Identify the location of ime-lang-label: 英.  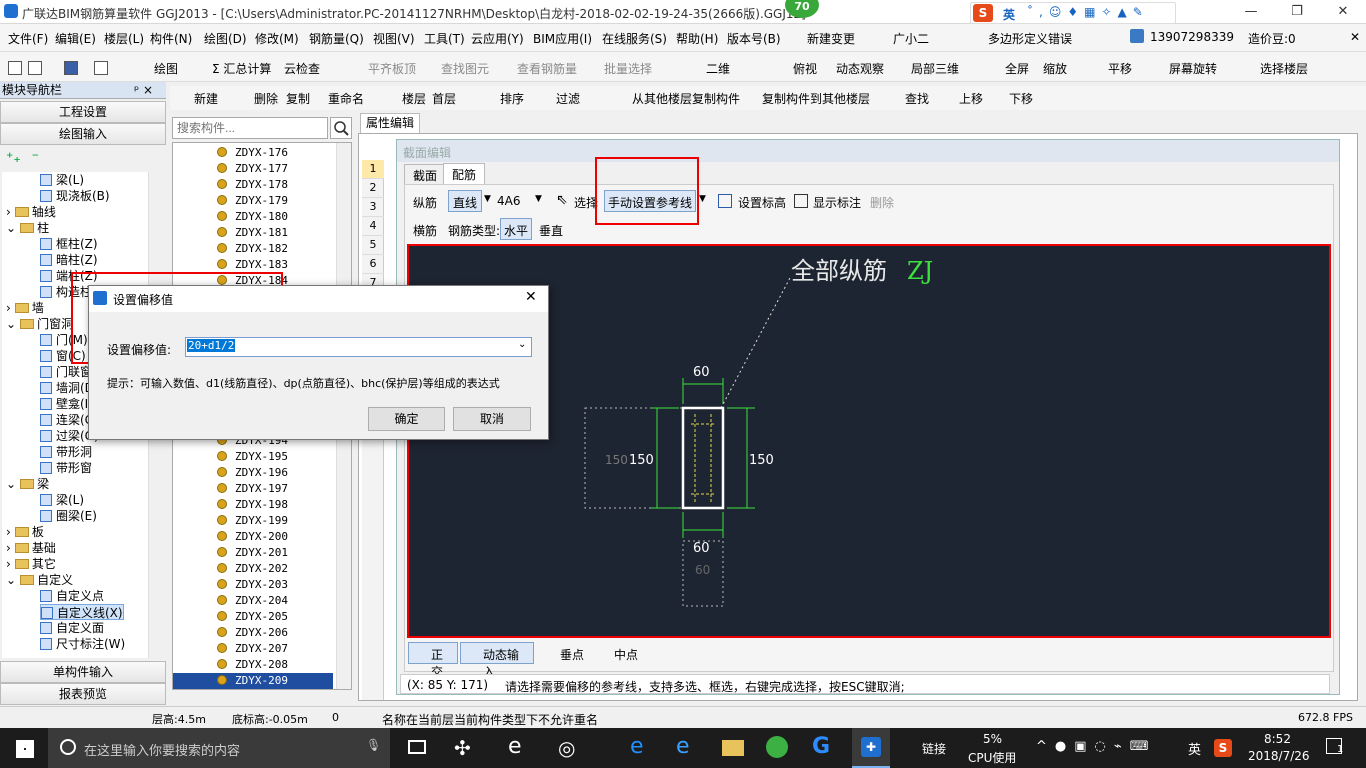
(1009, 14).